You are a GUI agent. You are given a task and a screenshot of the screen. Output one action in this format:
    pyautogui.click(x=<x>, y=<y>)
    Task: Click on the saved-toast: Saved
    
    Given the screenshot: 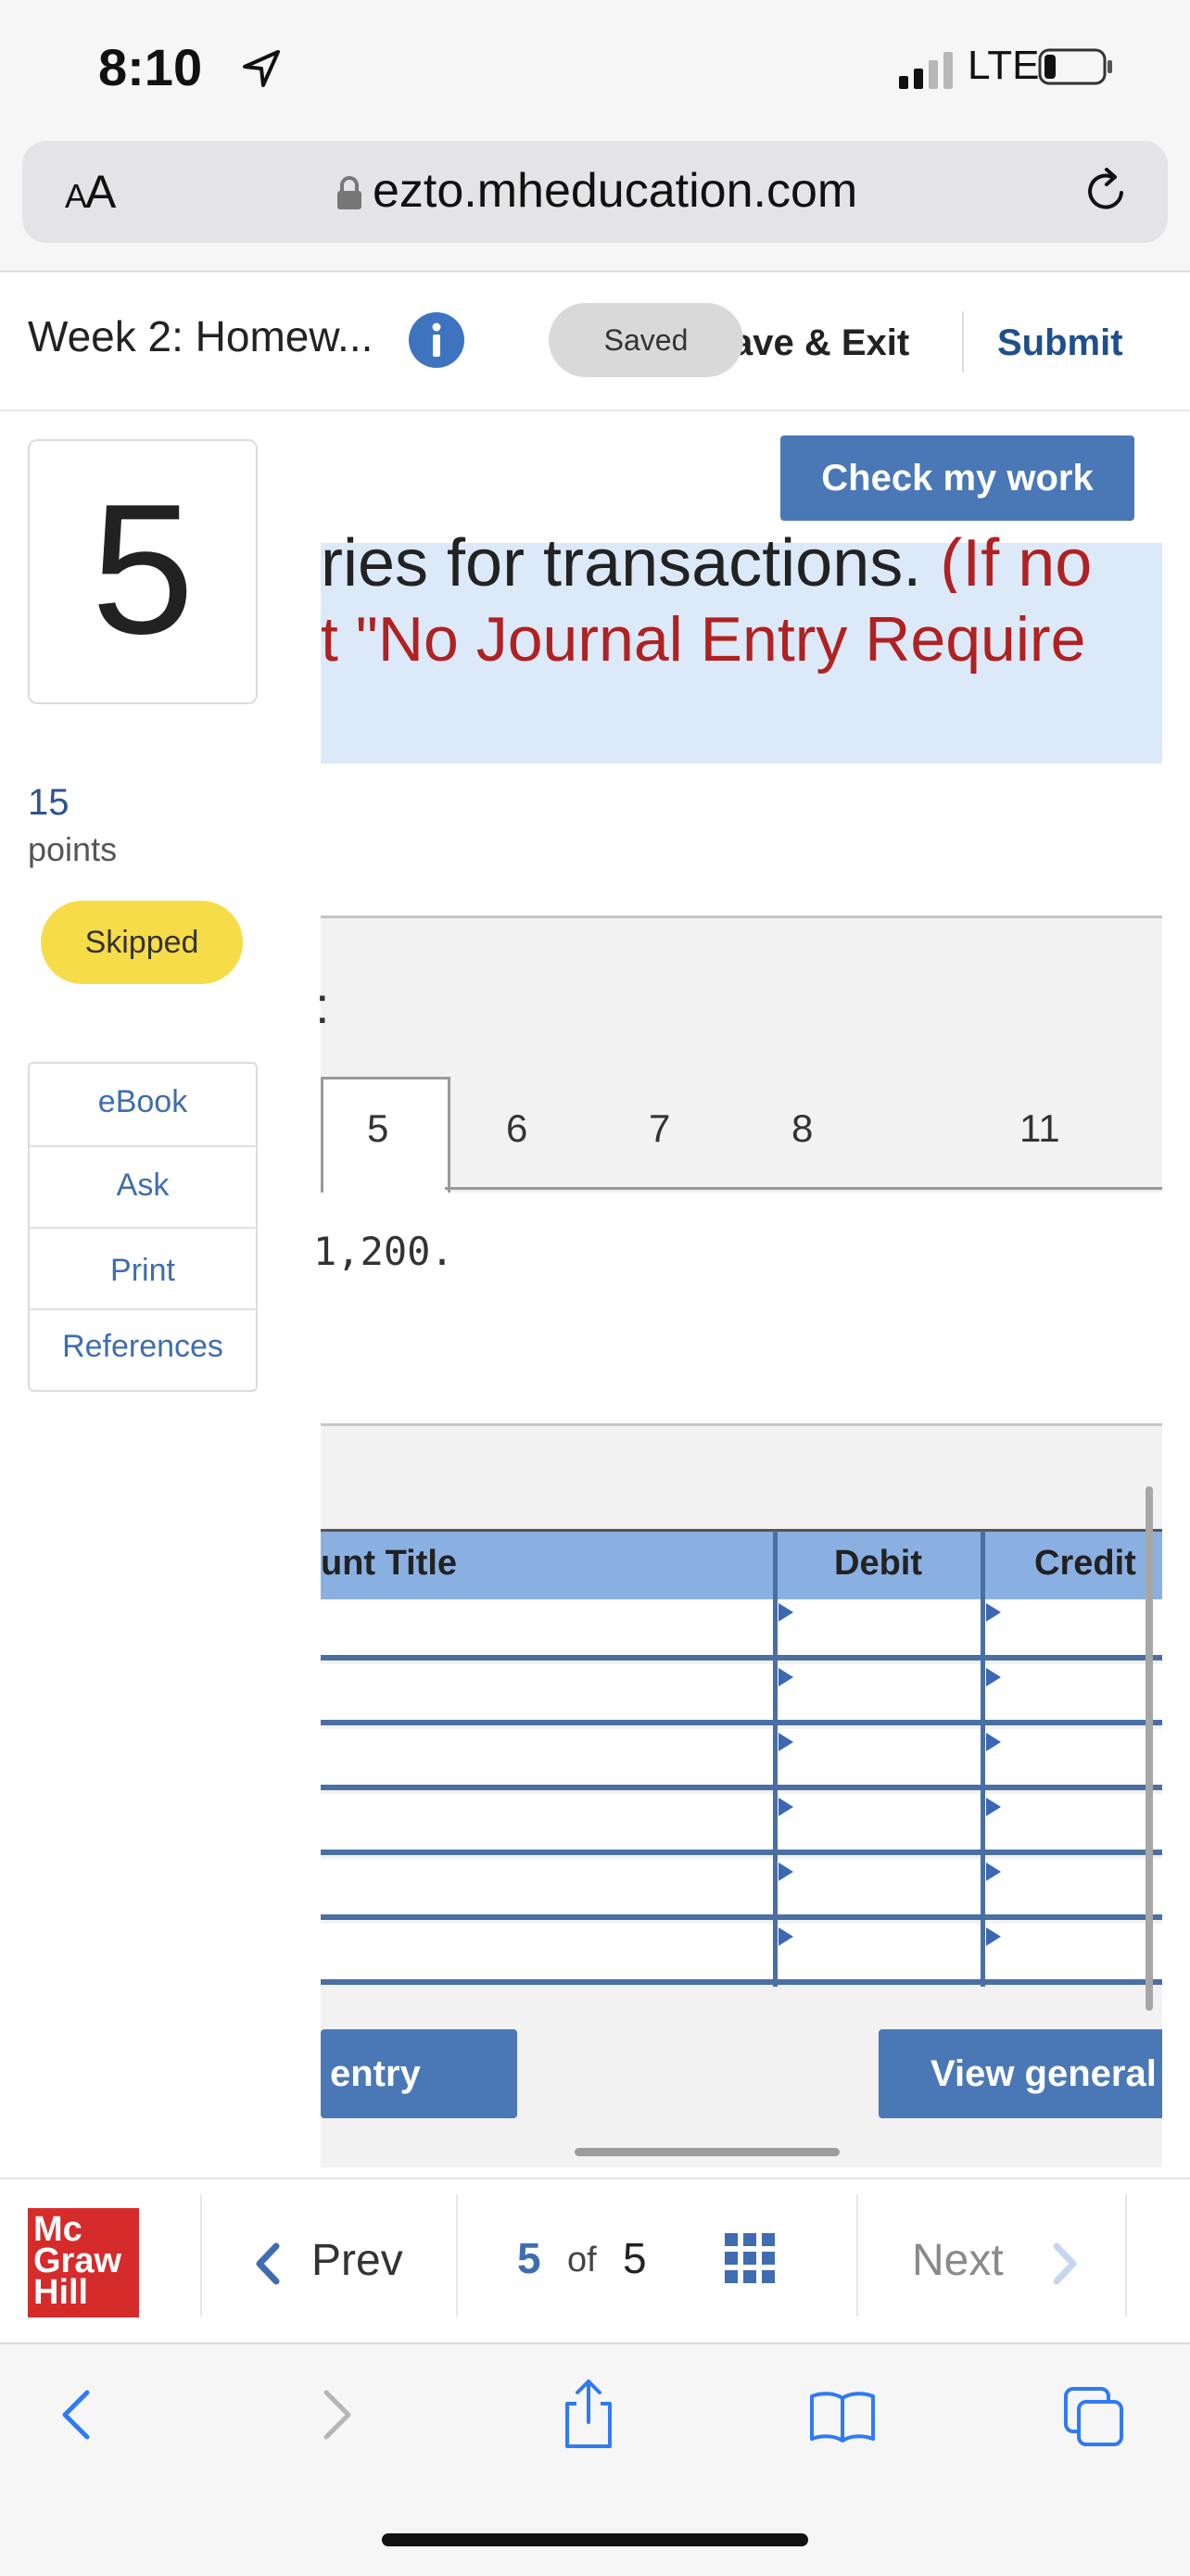 What is the action you would take?
    pyautogui.click(x=646, y=340)
    